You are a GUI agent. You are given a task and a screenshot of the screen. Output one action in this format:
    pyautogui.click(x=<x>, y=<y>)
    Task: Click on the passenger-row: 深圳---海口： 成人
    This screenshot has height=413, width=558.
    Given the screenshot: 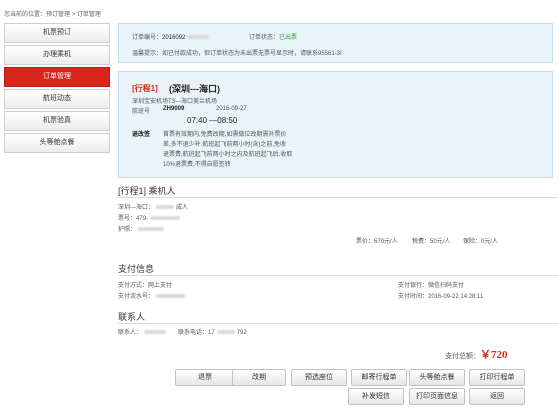 What is the action you would take?
    pyautogui.click(x=153, y=206)
    